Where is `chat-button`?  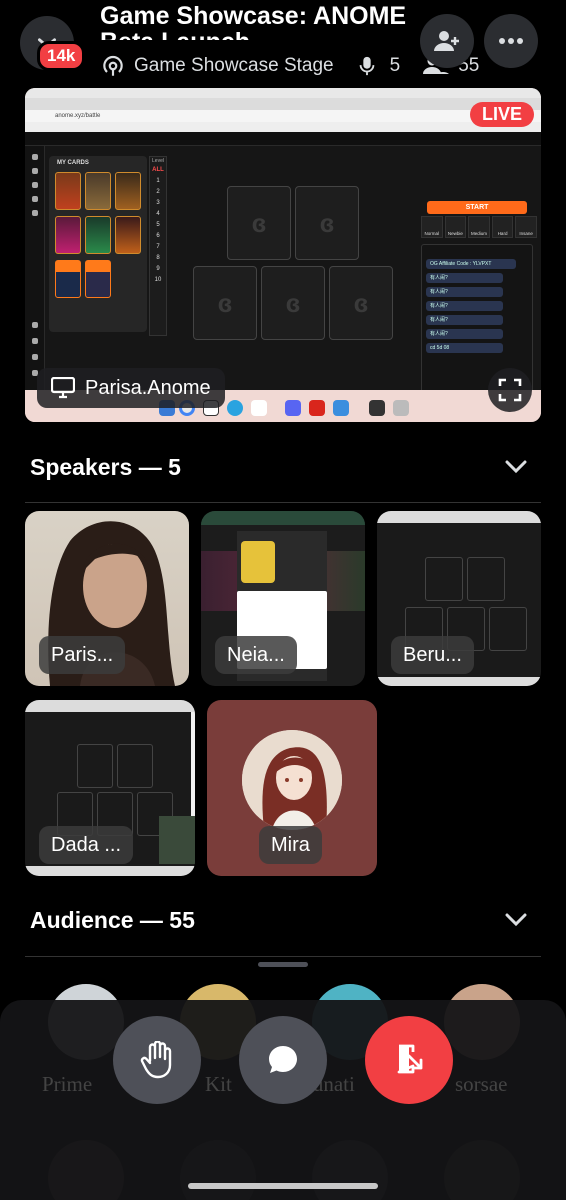
chat-button is located at coordinates (283, 1060).